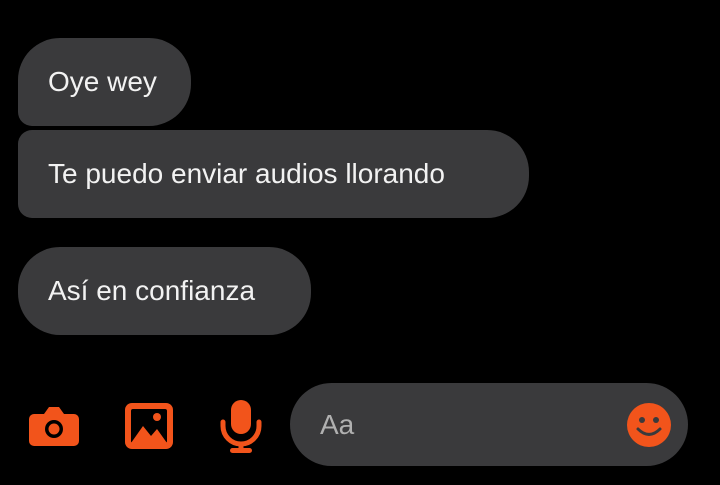  Describe the element at coordinates (152, 290) in the screenshot. I see `message-text: Así en confianza` at that location.